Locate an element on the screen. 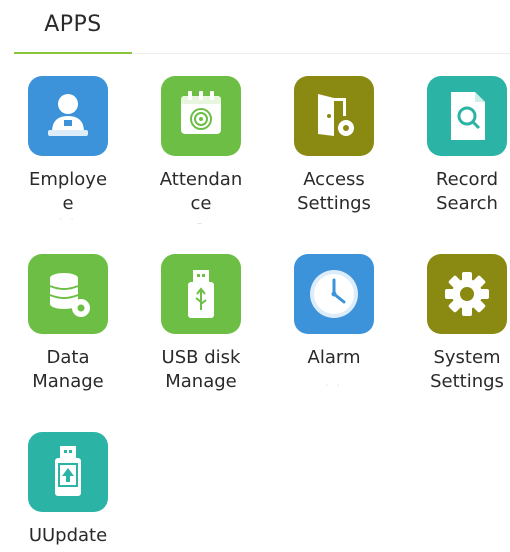 The height and width of the screenshot is (552, 510). employee-icon is located at coordinates (68, 116).